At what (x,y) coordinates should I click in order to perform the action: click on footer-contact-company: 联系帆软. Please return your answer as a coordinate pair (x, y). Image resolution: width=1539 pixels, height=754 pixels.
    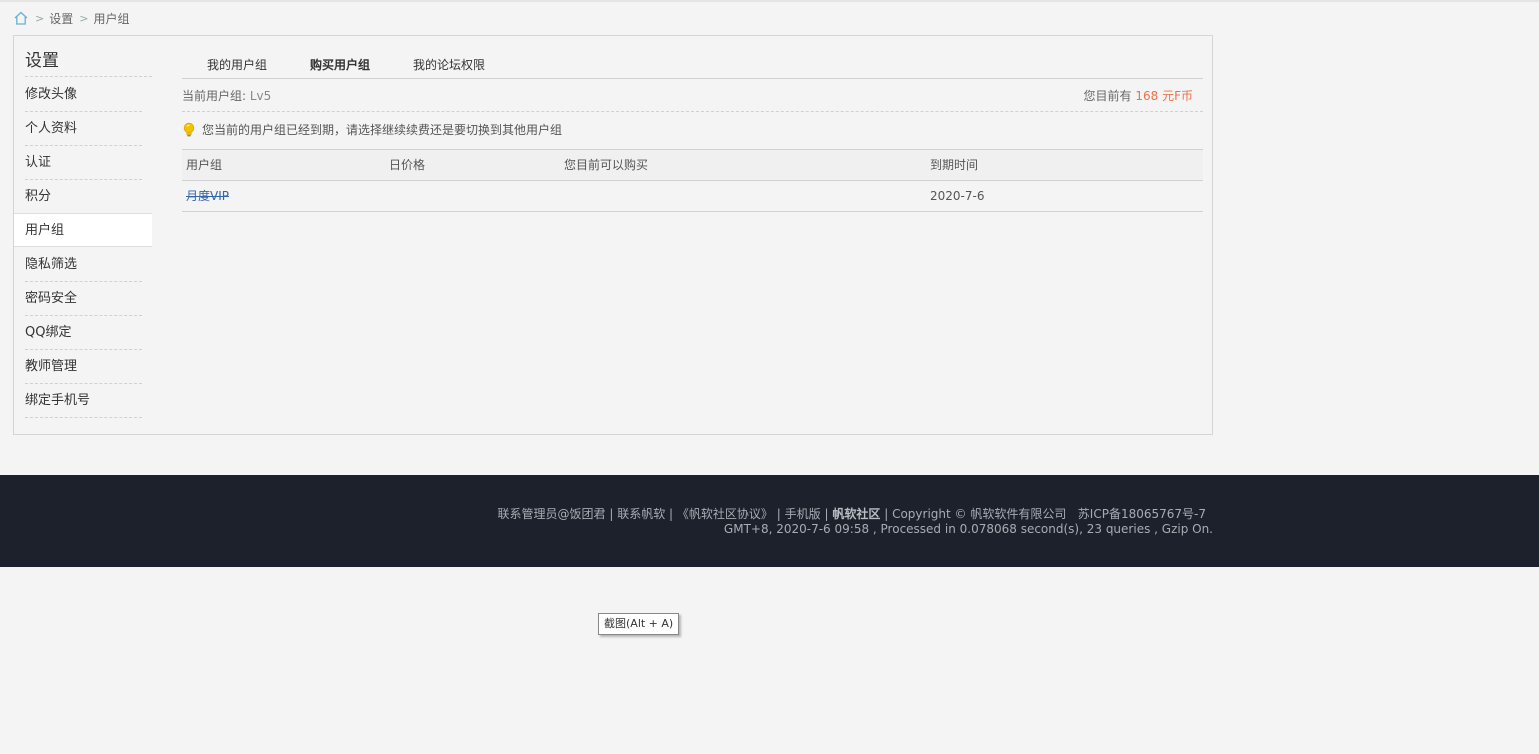
    Looking at the image, I should click on (641, 514).